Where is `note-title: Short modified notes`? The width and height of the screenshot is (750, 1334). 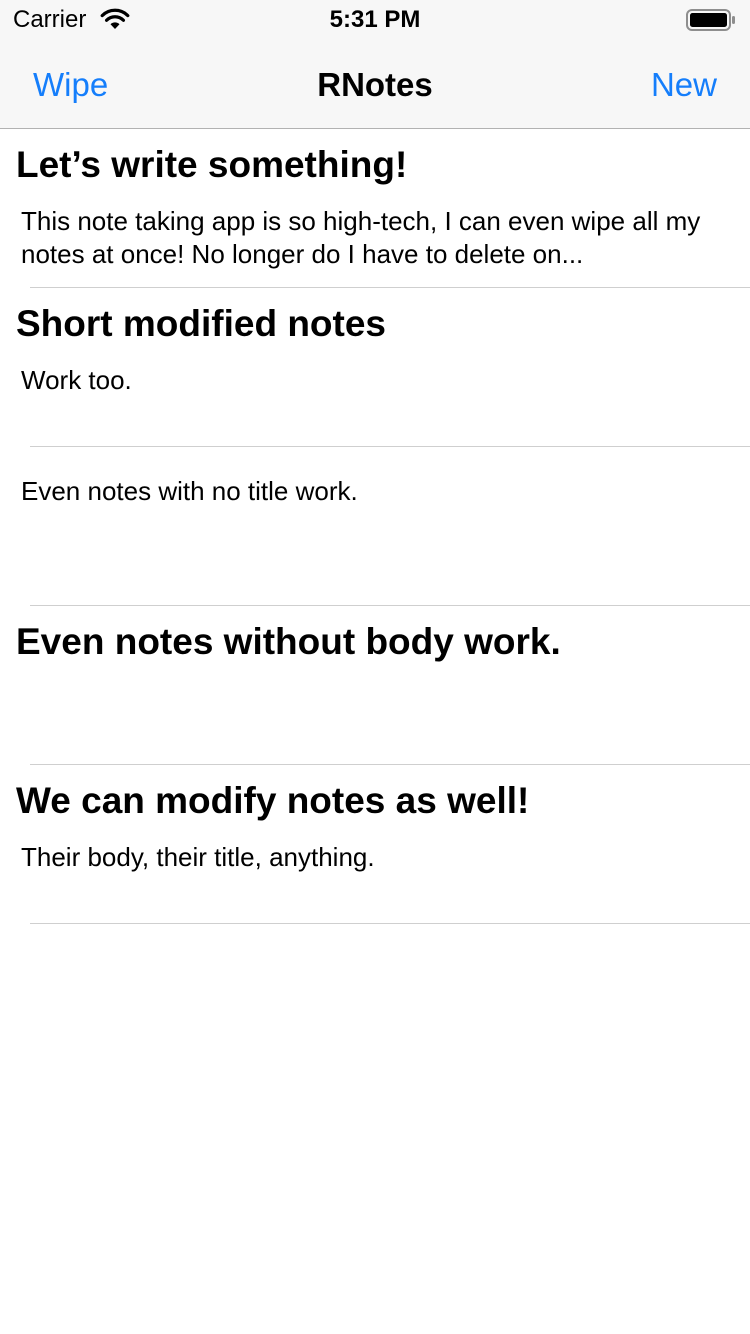
note-title: Short modified notes is located at coordinates (201, 323).